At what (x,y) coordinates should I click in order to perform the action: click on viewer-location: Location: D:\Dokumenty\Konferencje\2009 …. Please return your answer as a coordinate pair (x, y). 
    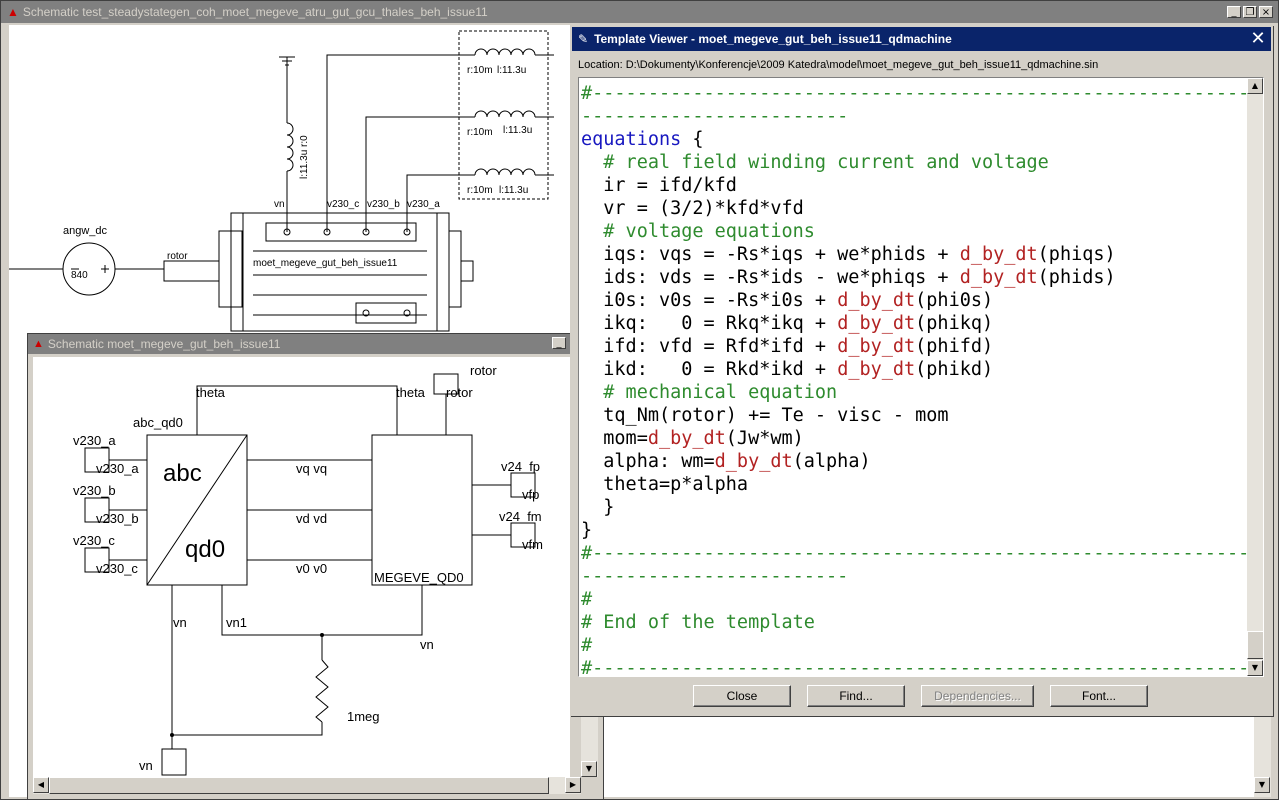
    Looking at the image, I should click on (838, 65).